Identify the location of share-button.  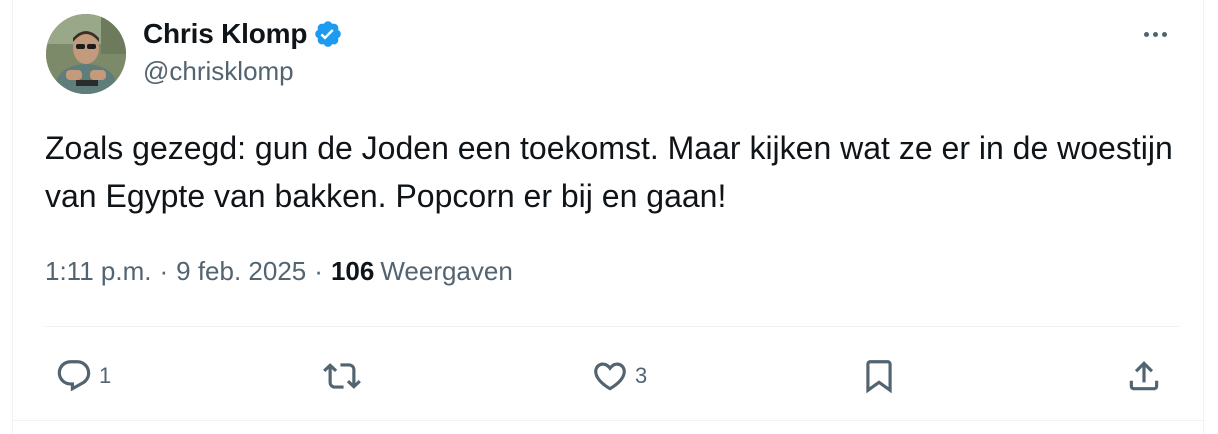
(1147, 376).